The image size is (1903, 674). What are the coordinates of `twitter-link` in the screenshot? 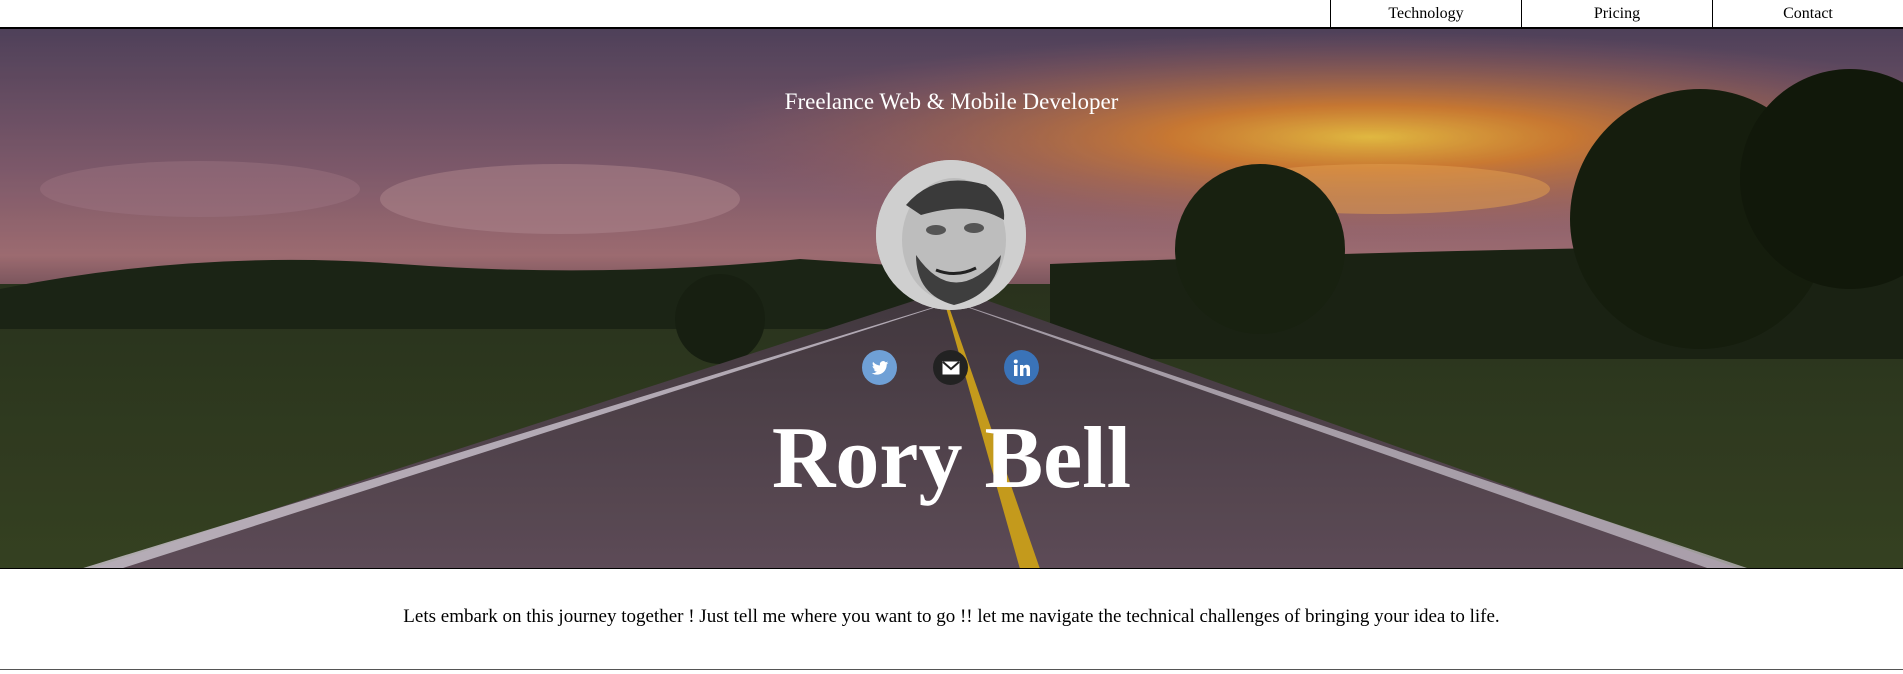 It's located at (879, 367).